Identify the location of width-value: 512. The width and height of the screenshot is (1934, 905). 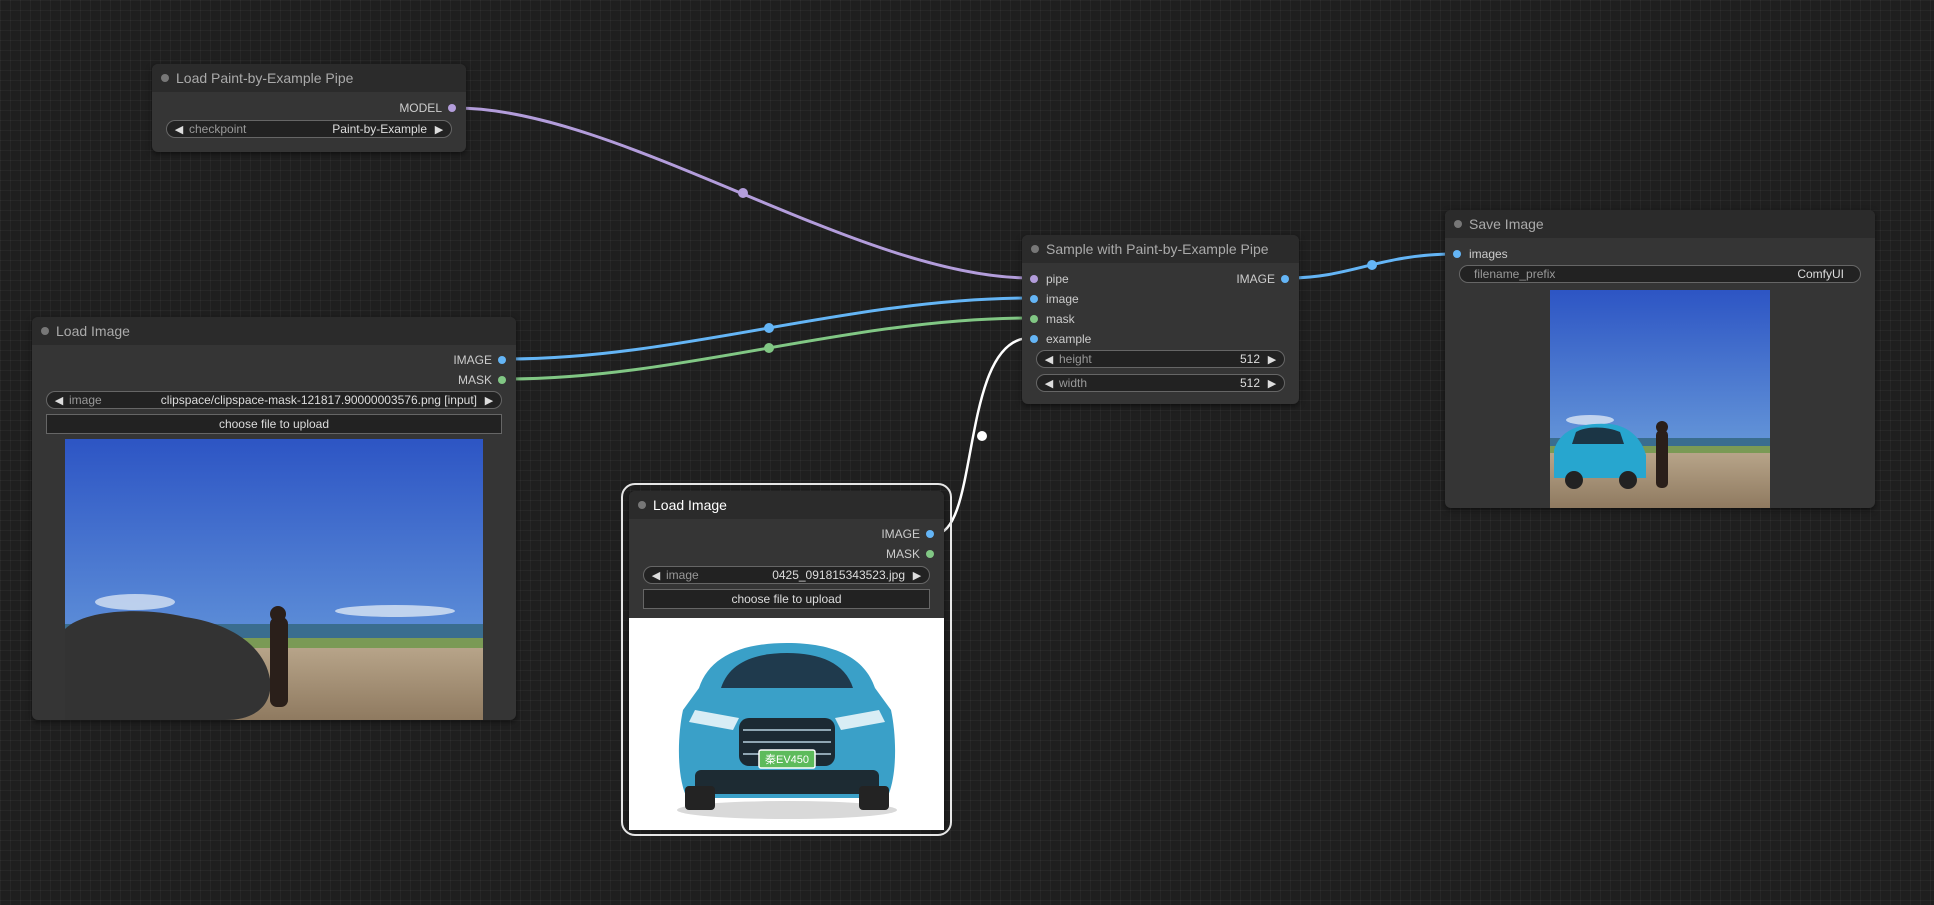
(1173, 383).